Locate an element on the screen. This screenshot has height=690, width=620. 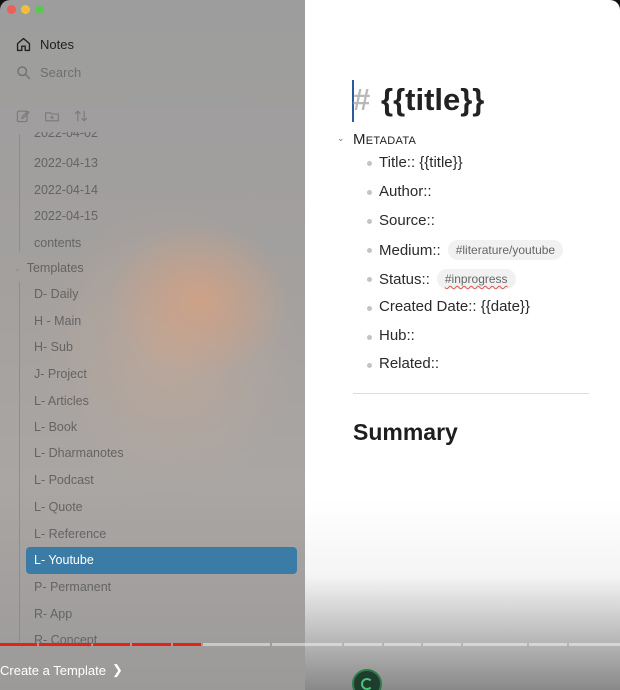
file-item-selected: L- Youtube is located at coordinates (64, 560).